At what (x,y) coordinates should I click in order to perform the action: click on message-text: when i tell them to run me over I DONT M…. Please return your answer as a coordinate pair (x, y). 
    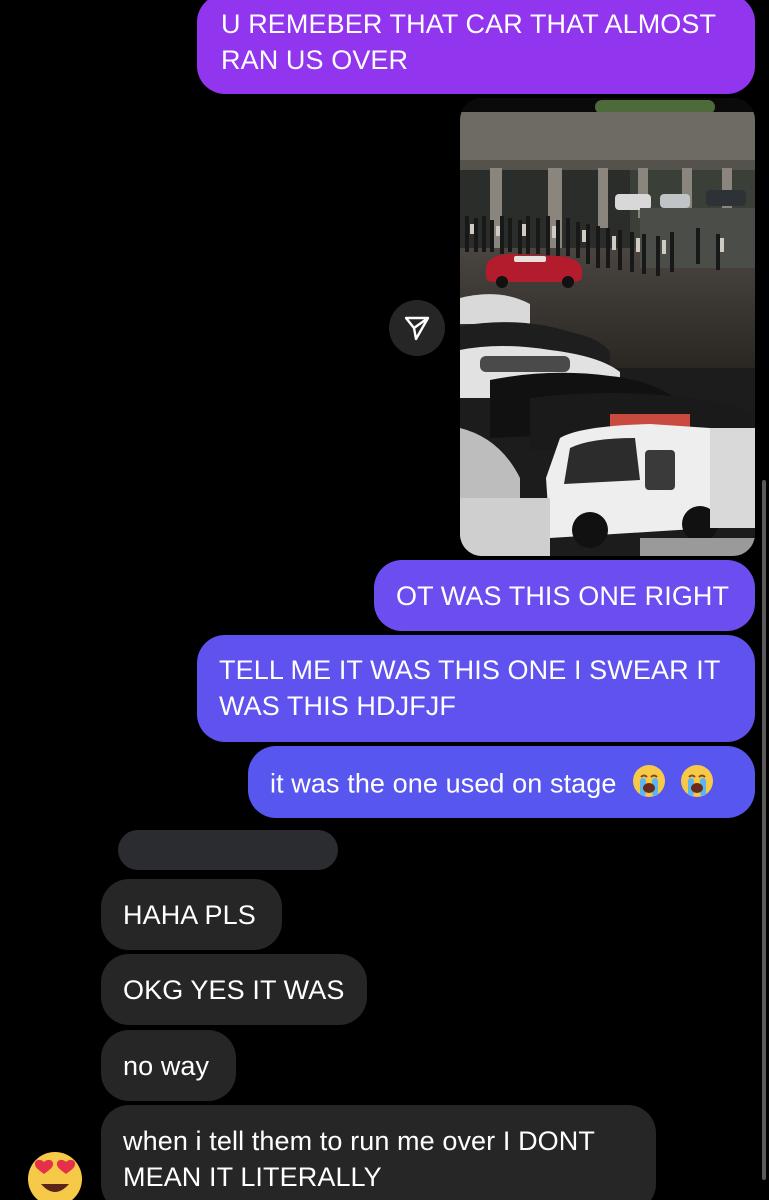
    Looking at the image, I should click on (359, 1159).